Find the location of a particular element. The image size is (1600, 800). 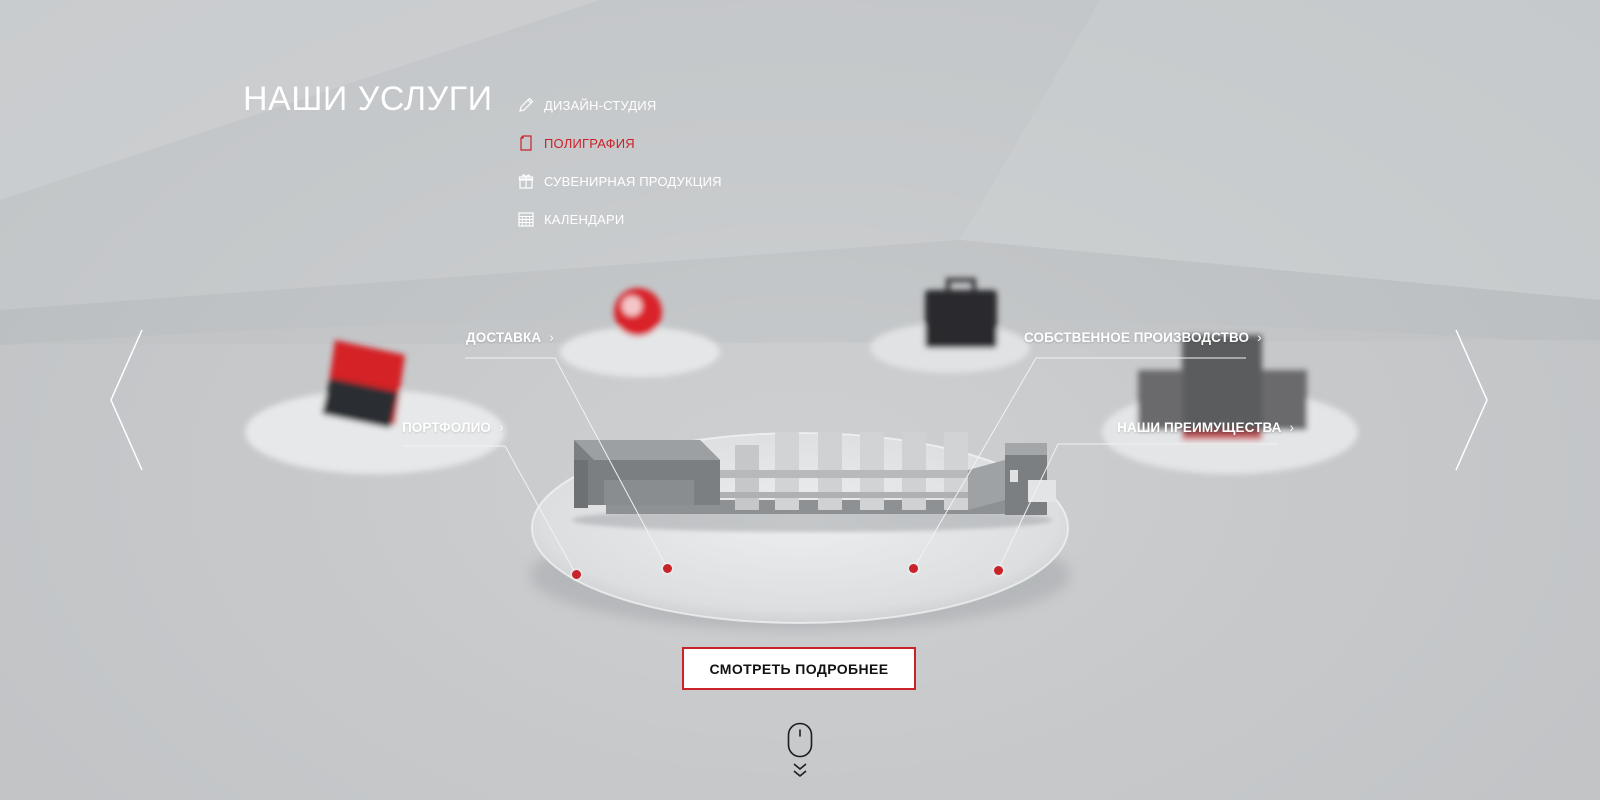

carousel-prev-button is located at coordinates (127, 400).